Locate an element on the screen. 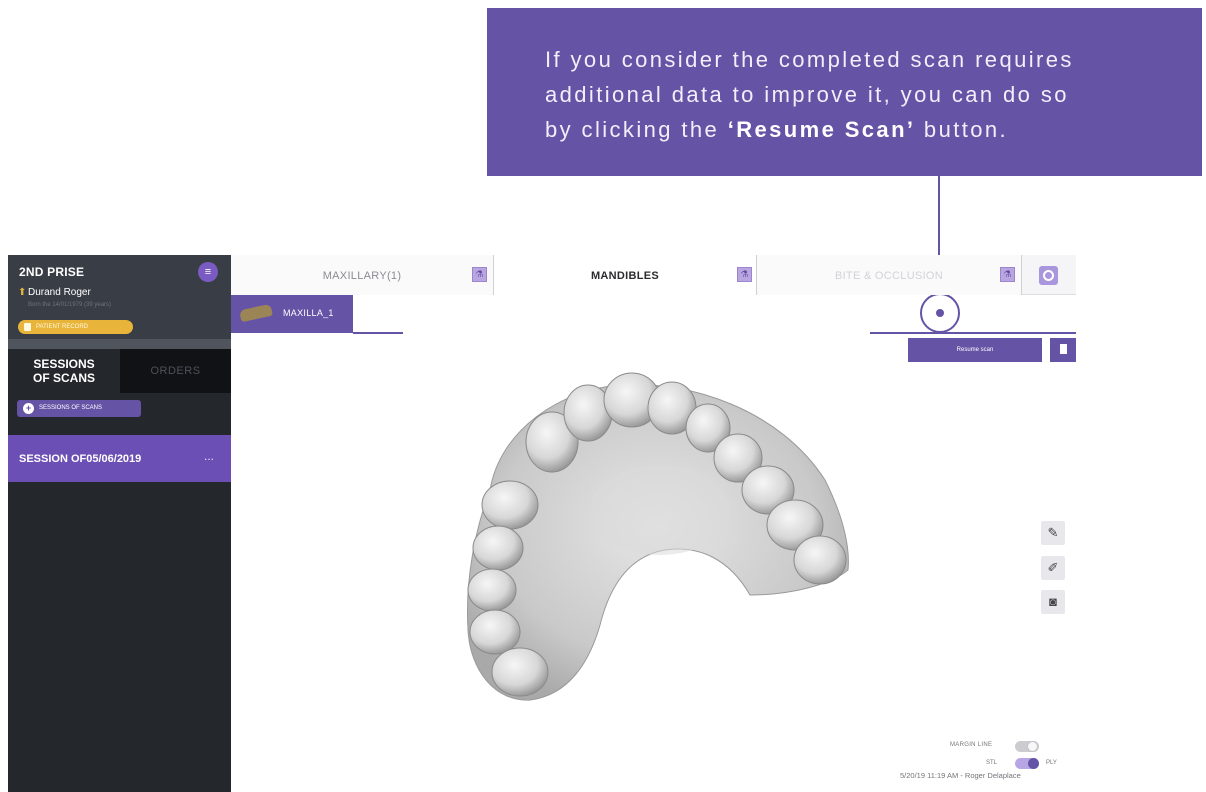 The height and width of the screenshot is (792, 1206). pencil-icon: ✎ is located at coordinates (1053, 533).